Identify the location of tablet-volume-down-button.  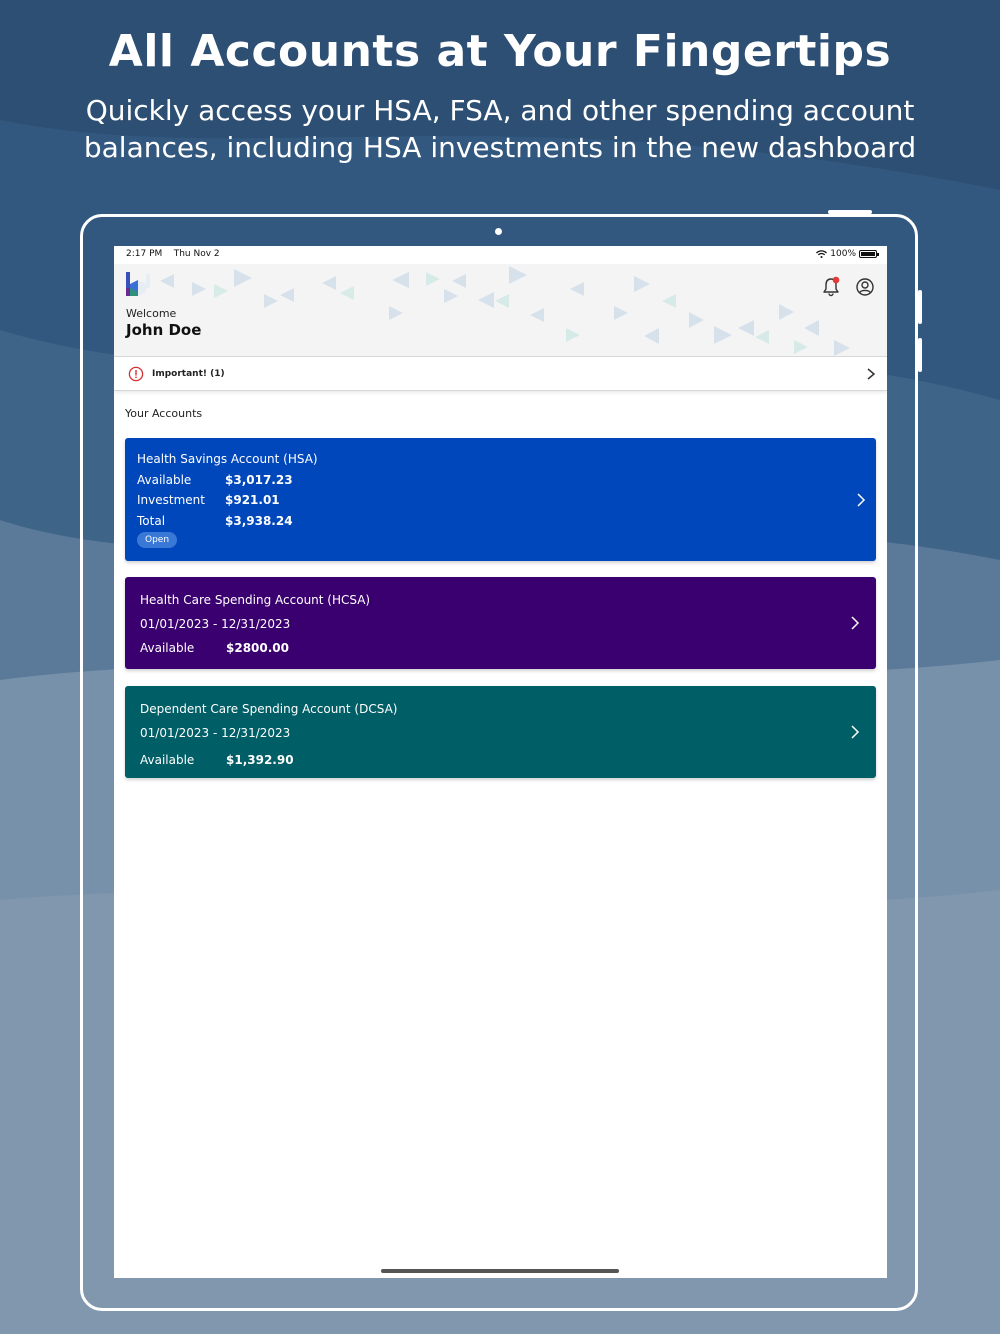
(920, 355).